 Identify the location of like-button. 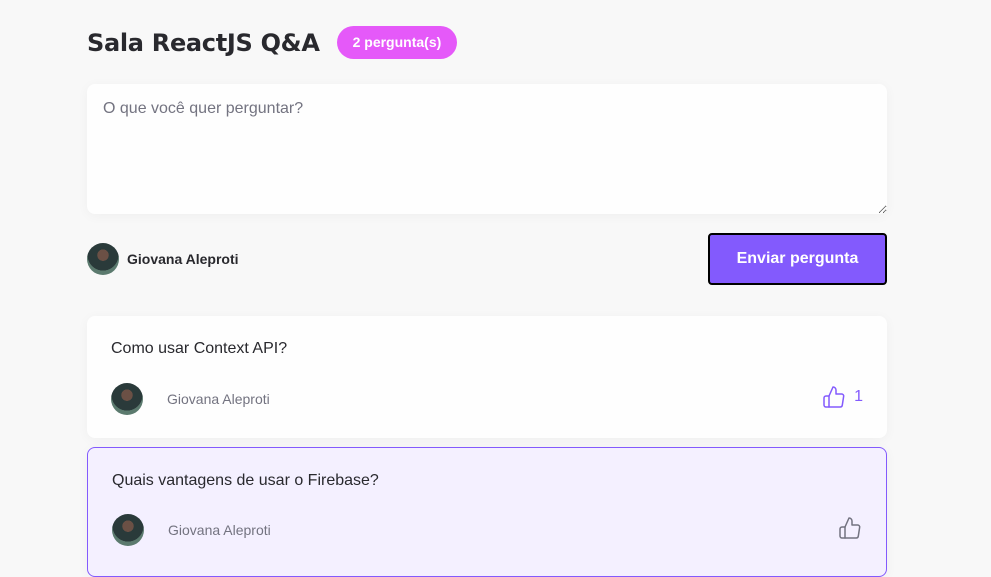
(850, 528).